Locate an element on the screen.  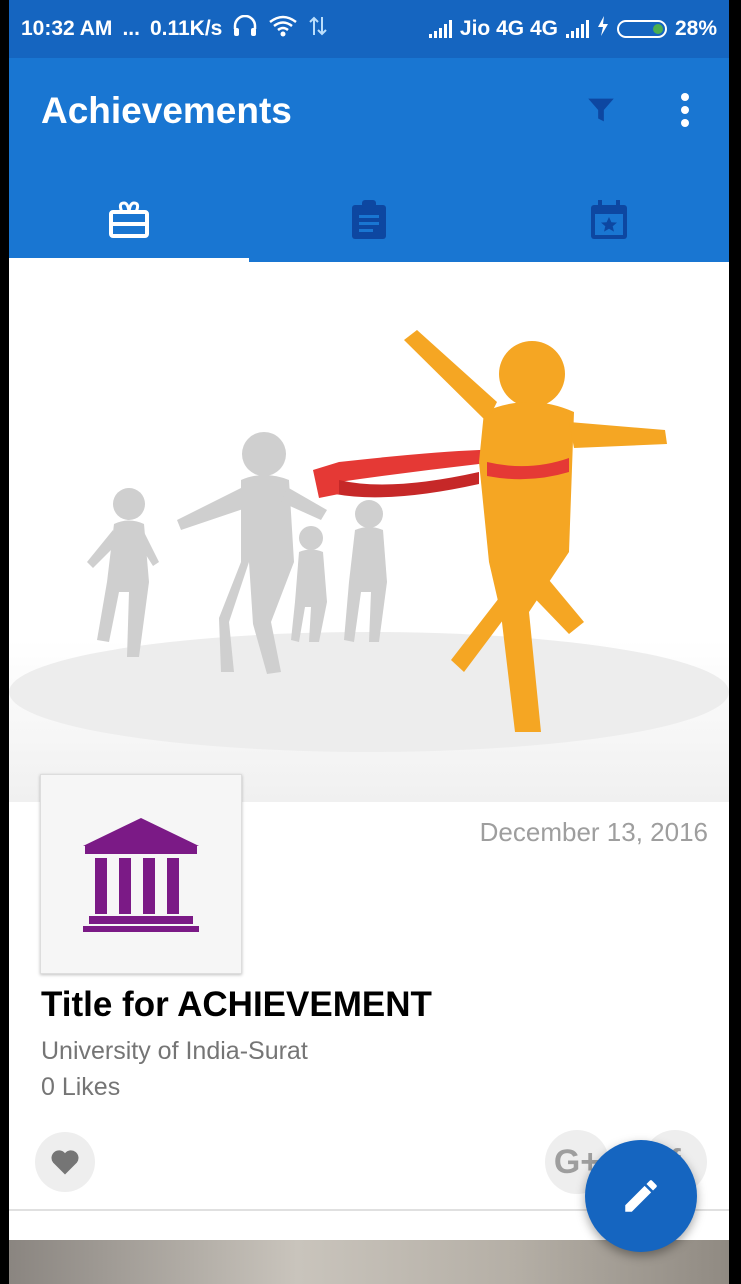
tab-achievements is located at coordinates (129, 220).